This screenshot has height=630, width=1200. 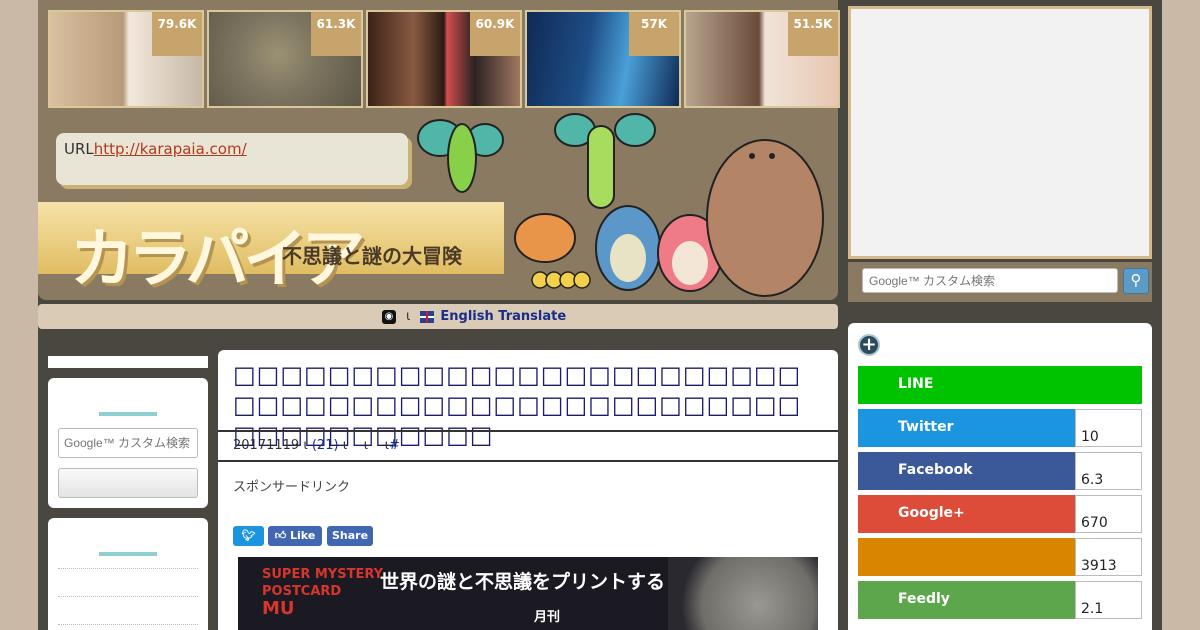 I want to click on left-search-button, so click(x=128, y=483).